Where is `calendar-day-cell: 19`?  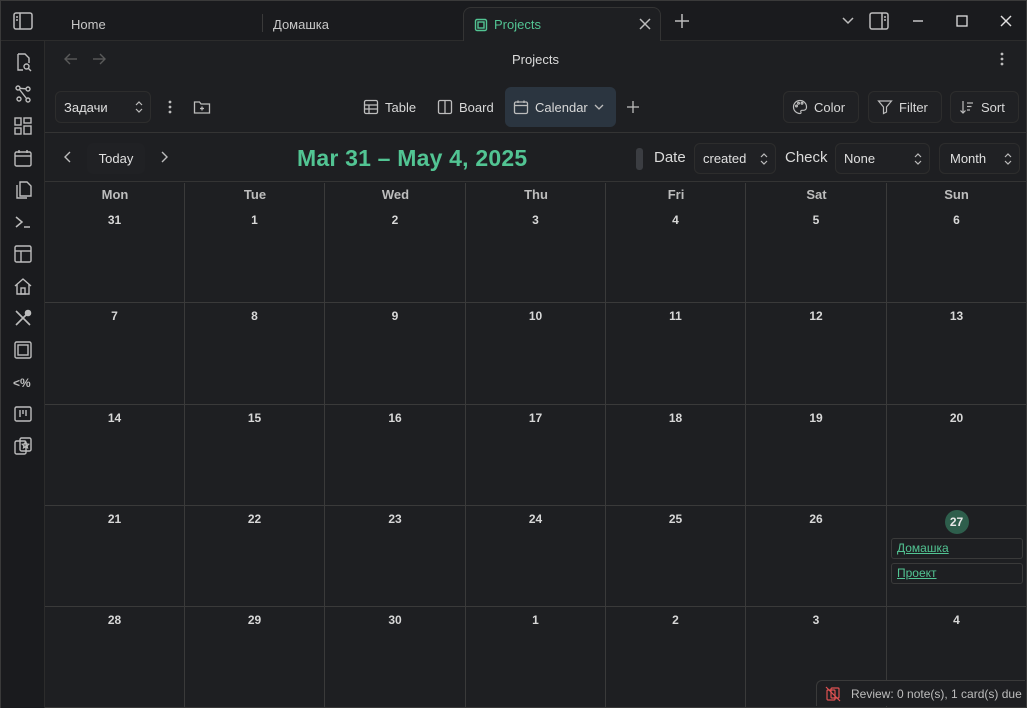
calendar-day-cell: 19 is located at coordinates (816, 455).